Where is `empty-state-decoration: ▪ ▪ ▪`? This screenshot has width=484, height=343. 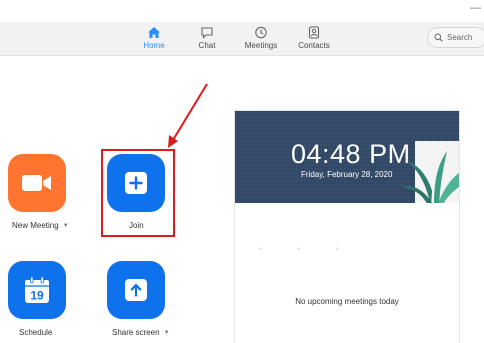 empty-state-decoration: ▪ ▪ ▪ is located at coordinates (299, 249).